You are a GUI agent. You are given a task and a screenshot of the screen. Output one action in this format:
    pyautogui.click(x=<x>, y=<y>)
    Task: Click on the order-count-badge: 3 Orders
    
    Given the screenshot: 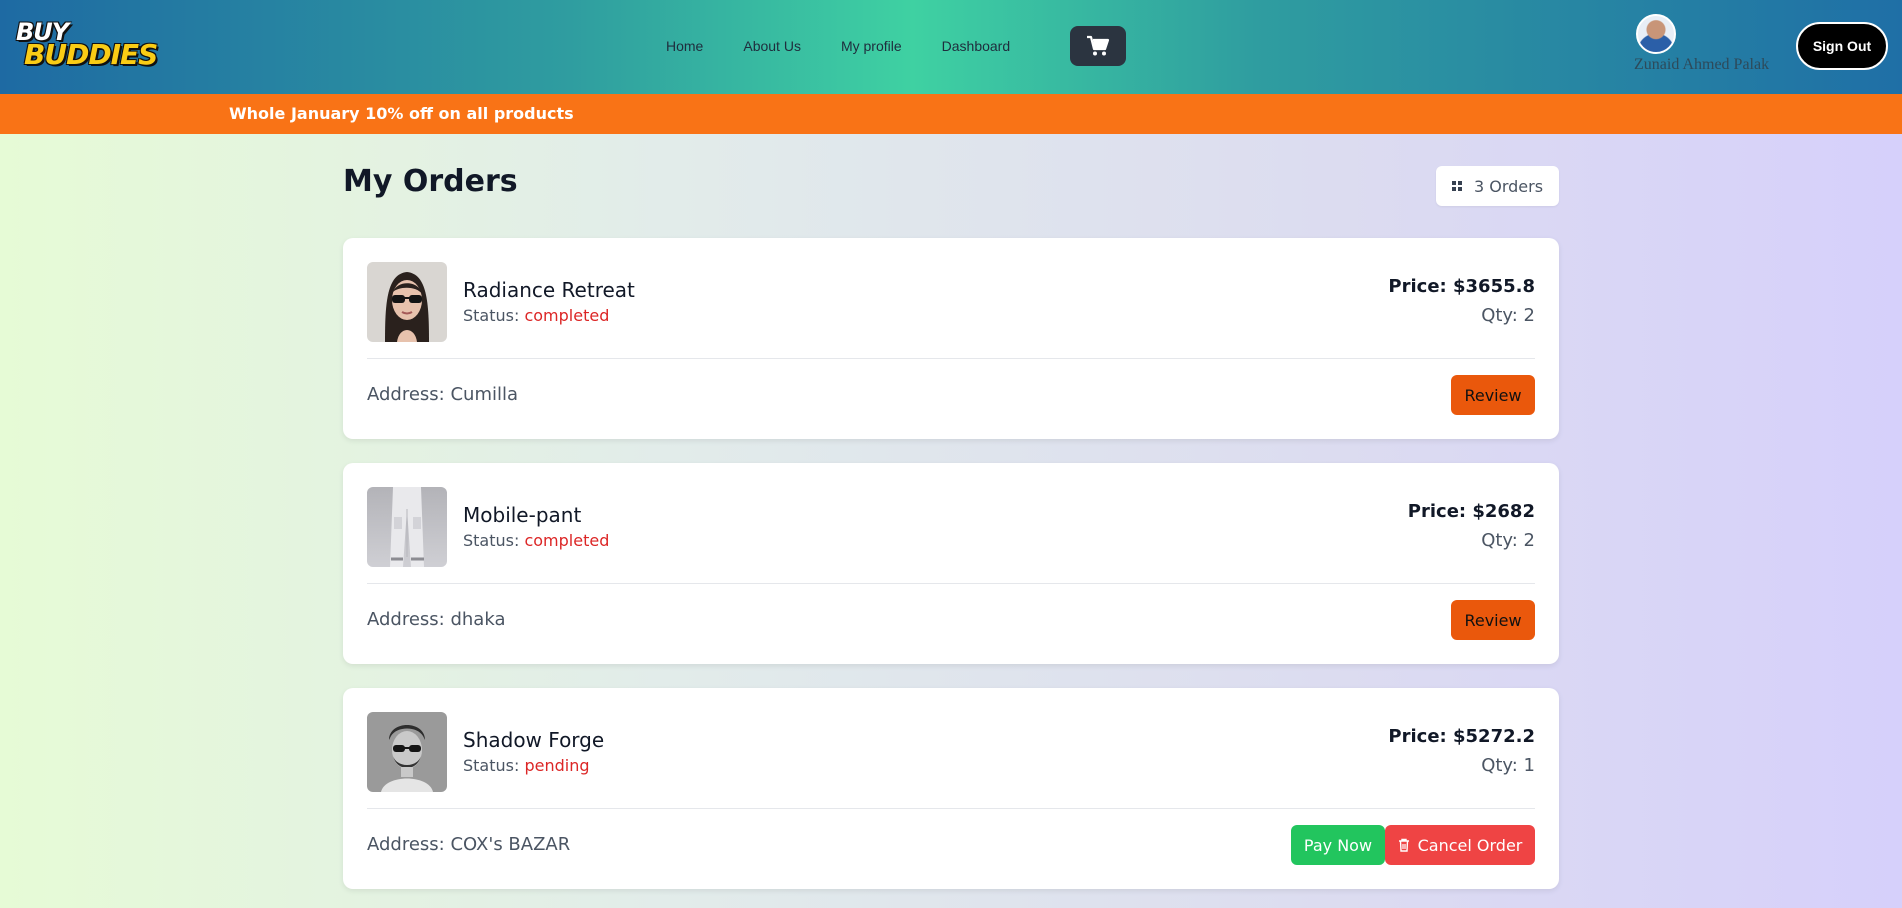 What is the action you would take?
    pyautogui.click(x=1497, y=186)
    